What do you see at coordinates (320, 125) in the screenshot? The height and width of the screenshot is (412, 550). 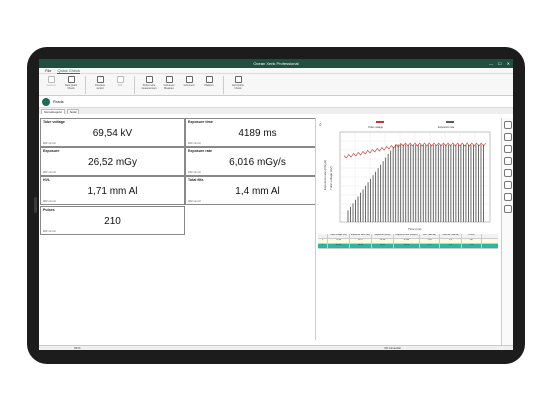 I see `zoom-icon: ⌕` at bounding box center [320, 125].